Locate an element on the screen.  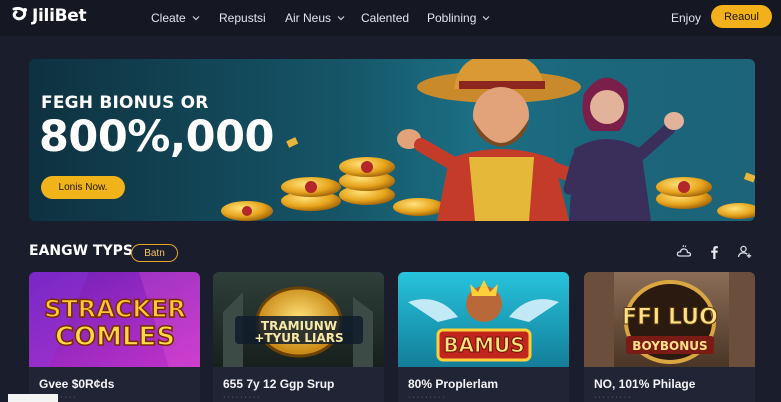
nav-label: Poblining is located at coordinates (452, 18).